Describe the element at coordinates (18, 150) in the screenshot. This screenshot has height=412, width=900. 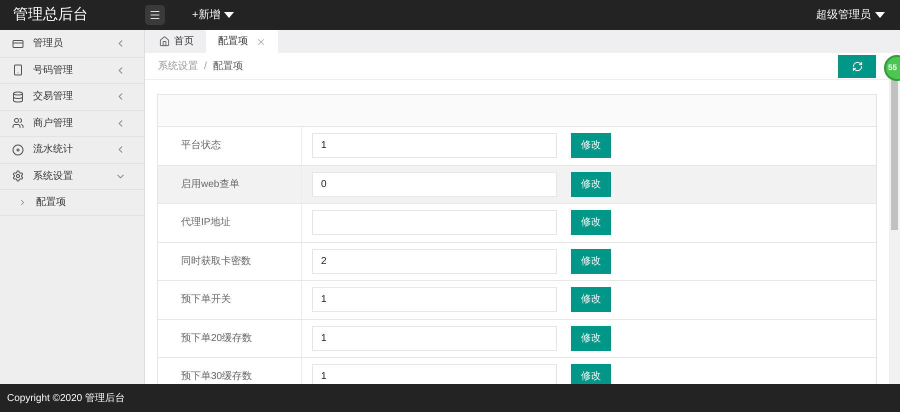
I see `target-icon` at that location.